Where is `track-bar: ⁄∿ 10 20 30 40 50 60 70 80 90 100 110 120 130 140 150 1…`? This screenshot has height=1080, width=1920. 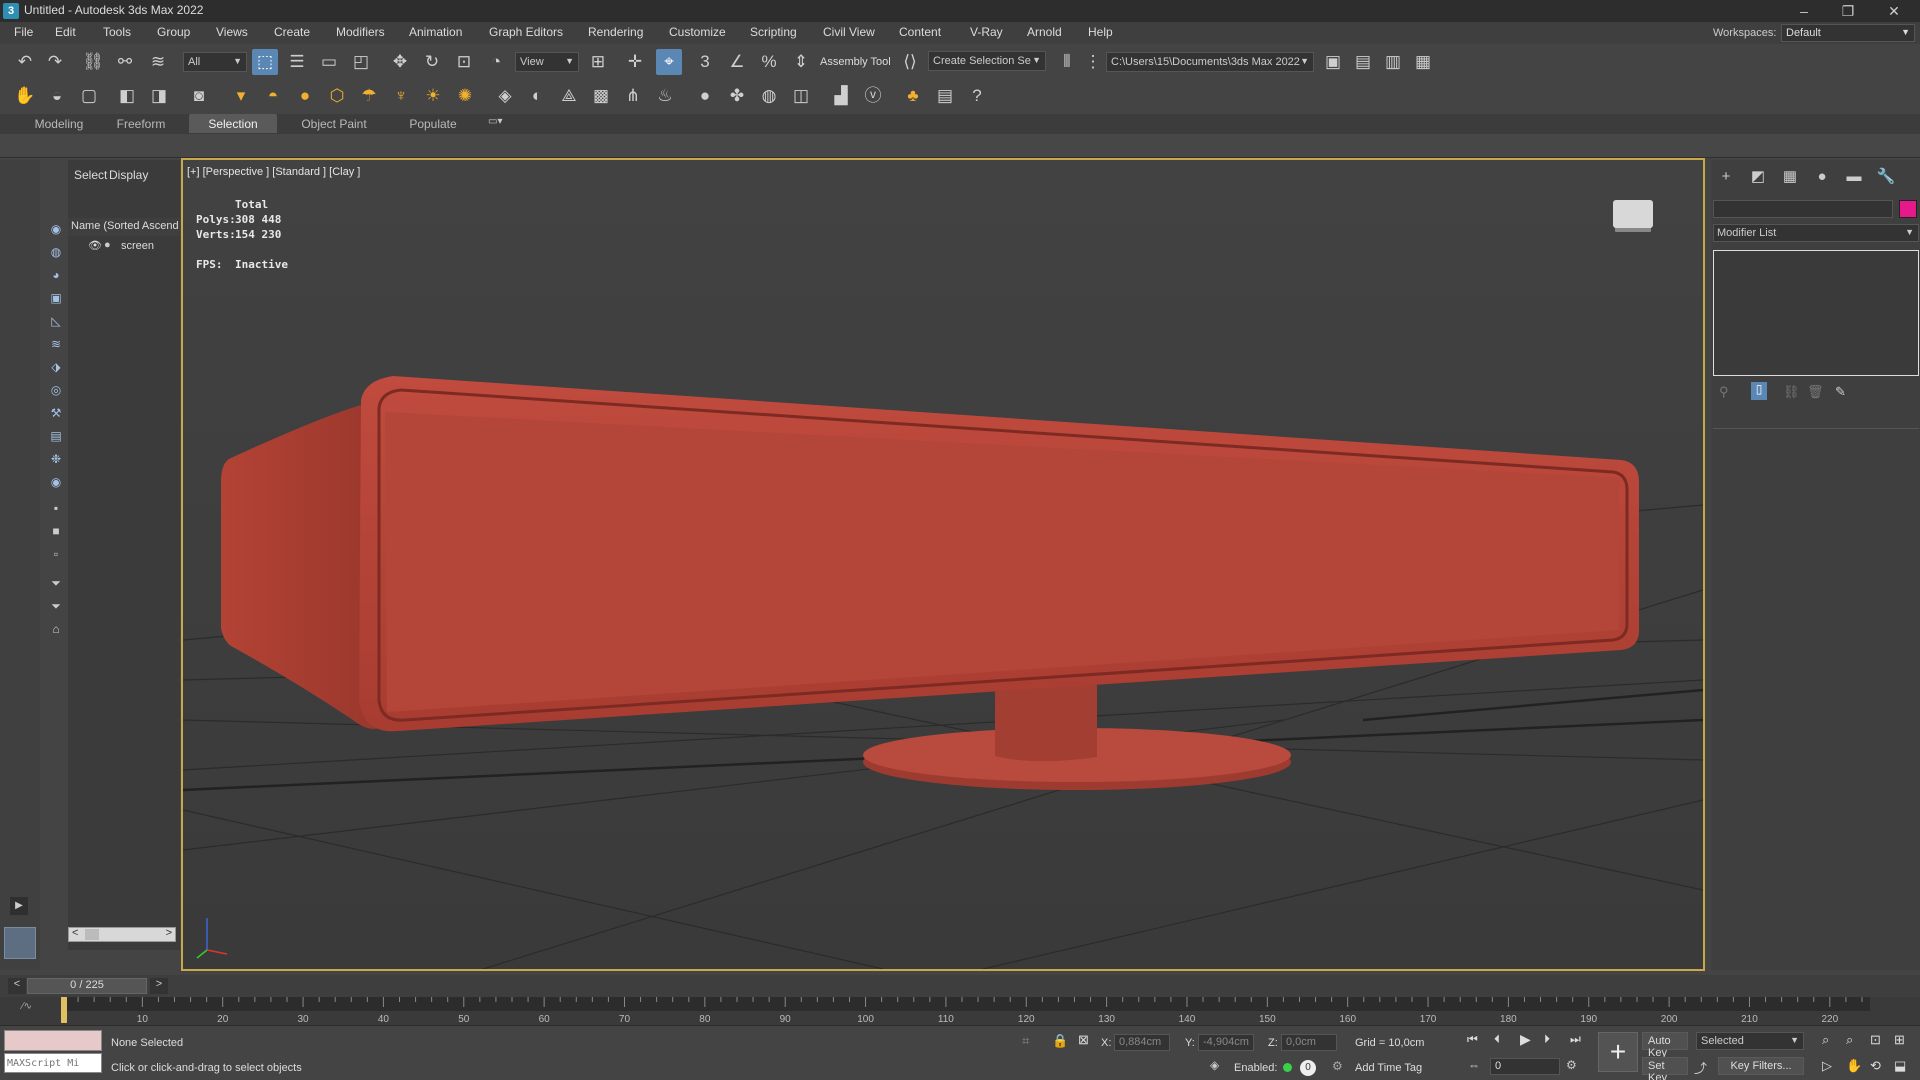
track-bar: ⁄∿ 10 20 30 40 50 60 70 80 90 100 110 120 130 140 150 1… is located at coordinates (960, 1011).